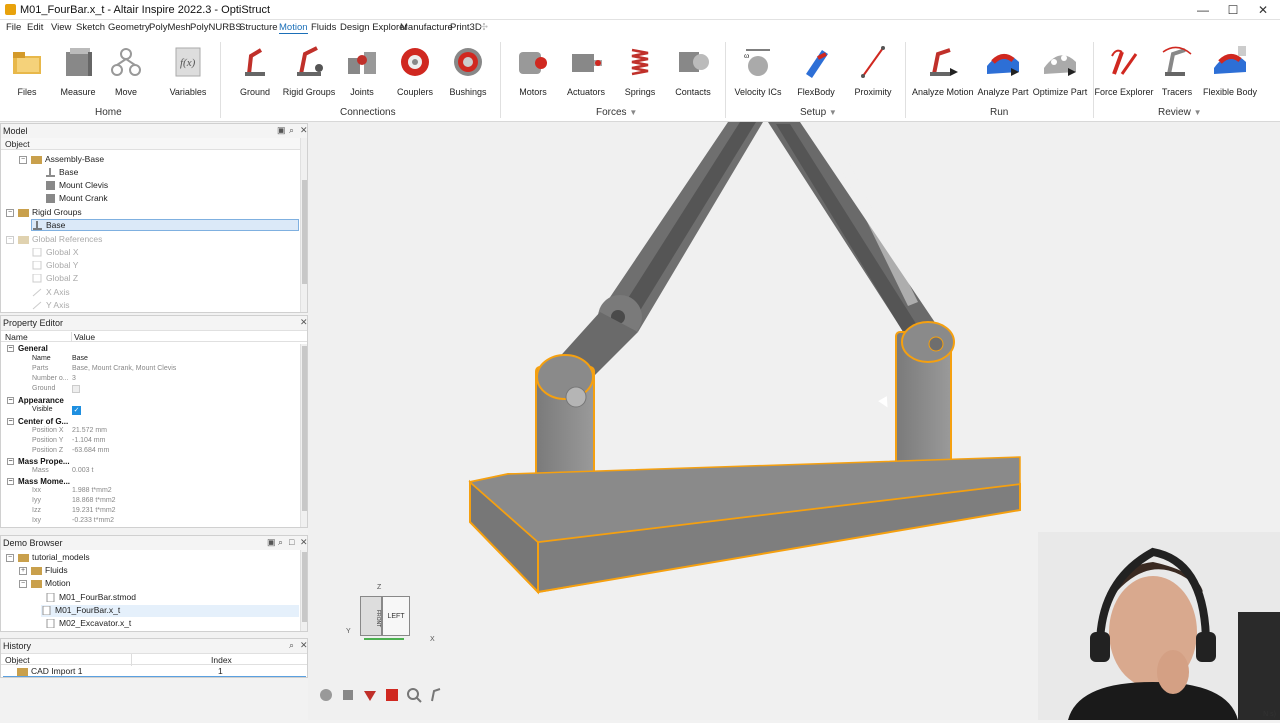 The image size is (1280, 723). Describe the element at coordinates (35, 400) in the screenshot. I see `section-appearance: − Appearance` at that location.